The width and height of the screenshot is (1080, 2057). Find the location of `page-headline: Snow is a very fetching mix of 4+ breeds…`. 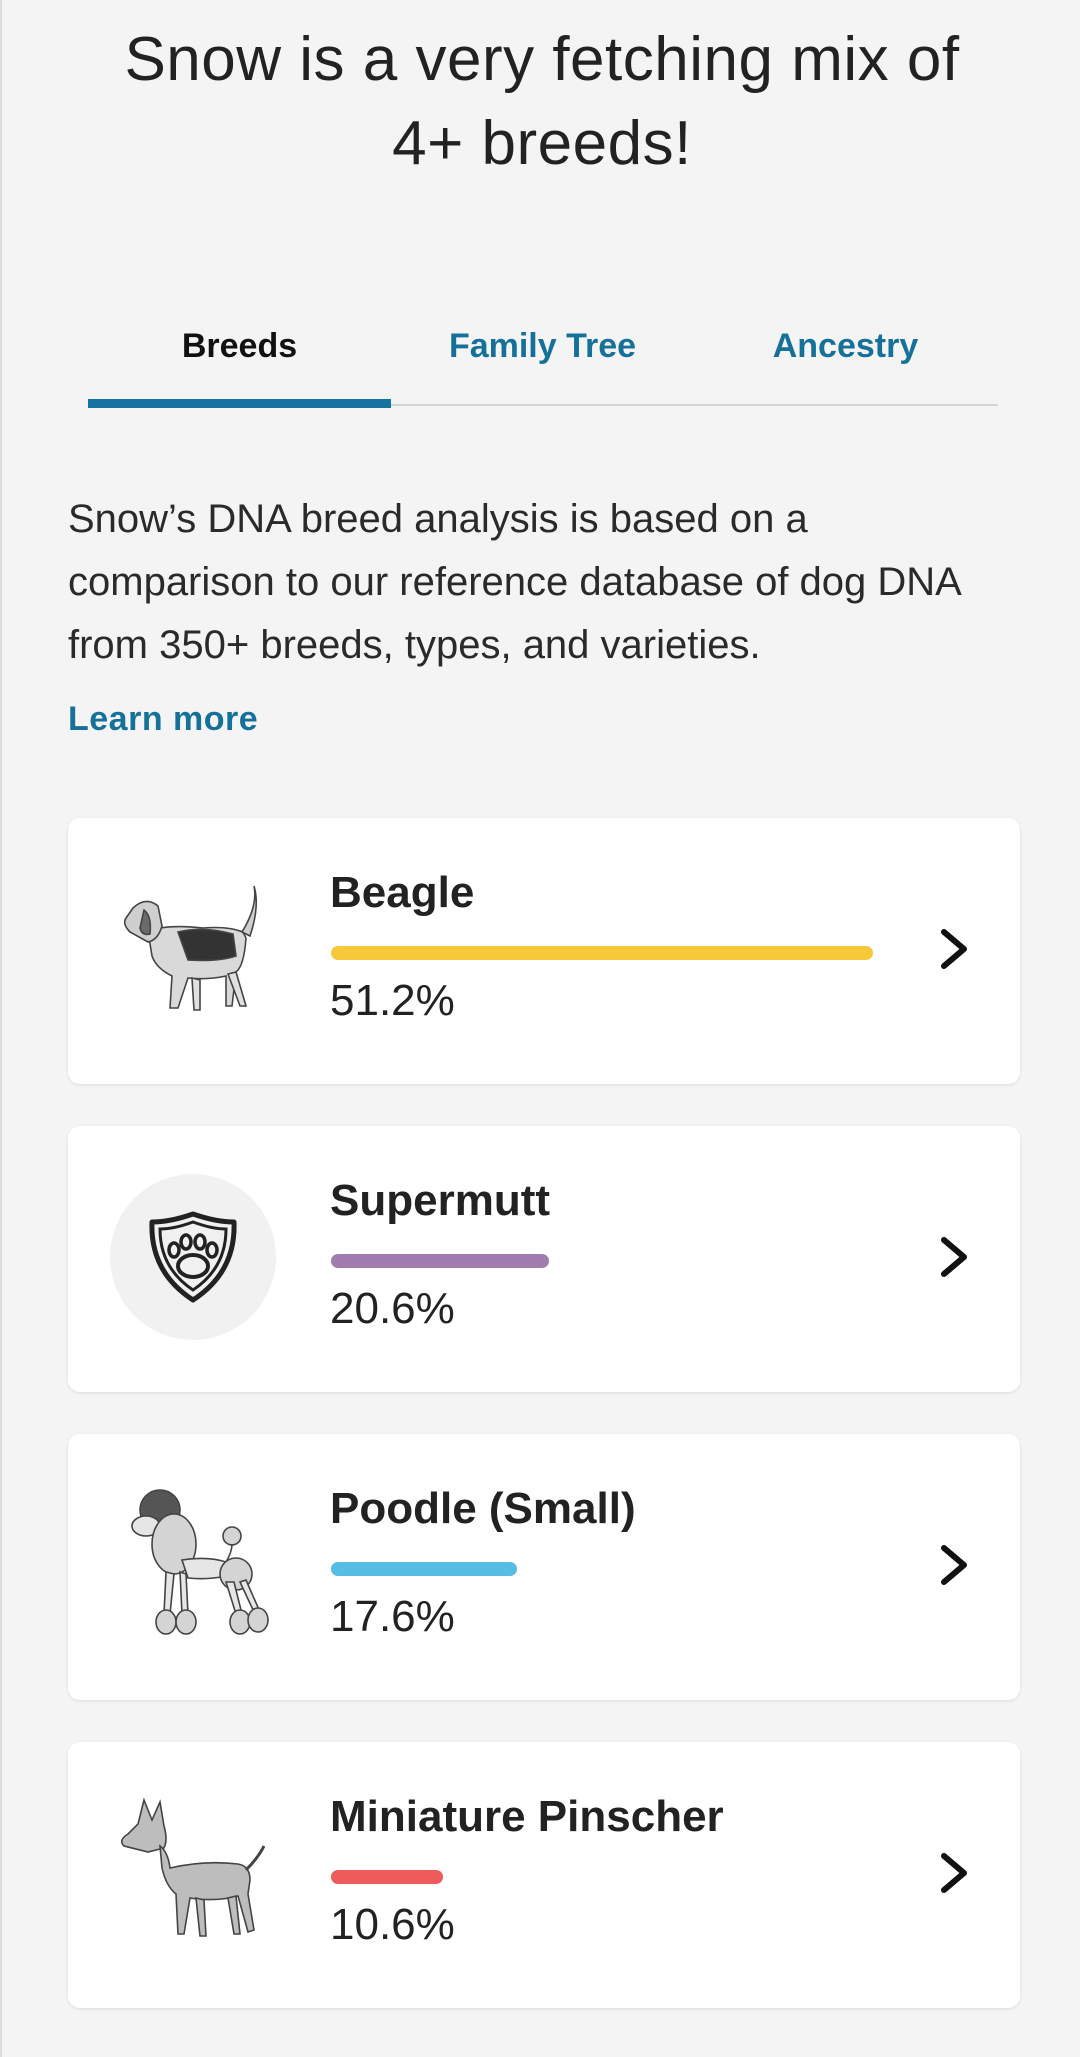

page-headline: Snow is a very fetching mix of 4+ breeds… is located at coordinates (542, 101).